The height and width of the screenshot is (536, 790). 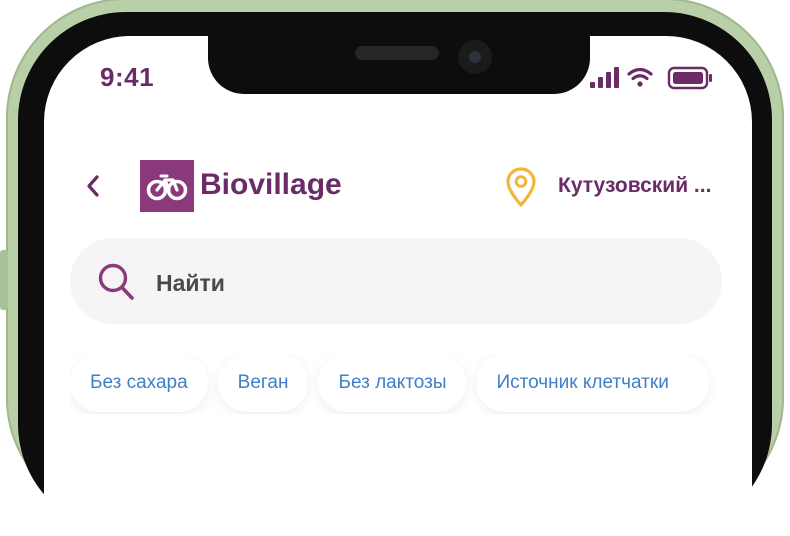 I want to click on chevron-left-icon, so click(x=93, y=186).